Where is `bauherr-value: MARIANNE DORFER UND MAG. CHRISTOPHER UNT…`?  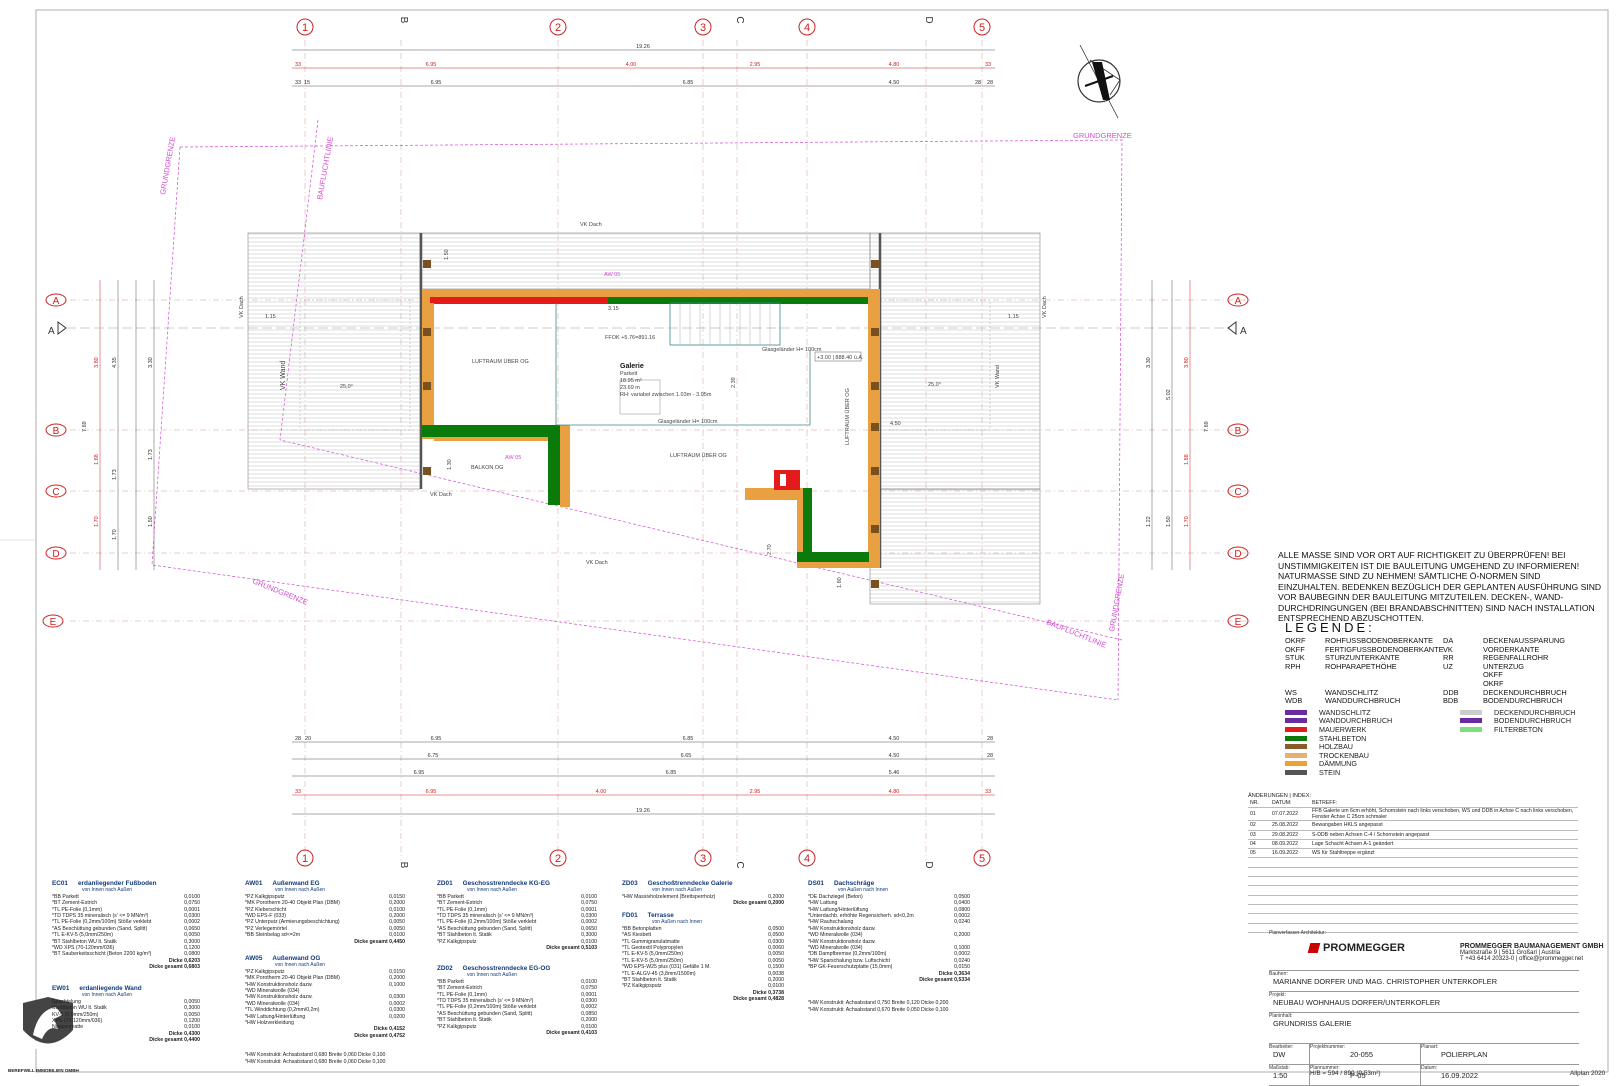
bauherr-value: MARIANNE DORFER UND MAG. CHRISTOPHER UNT… is located at coordinates (1385, 981).